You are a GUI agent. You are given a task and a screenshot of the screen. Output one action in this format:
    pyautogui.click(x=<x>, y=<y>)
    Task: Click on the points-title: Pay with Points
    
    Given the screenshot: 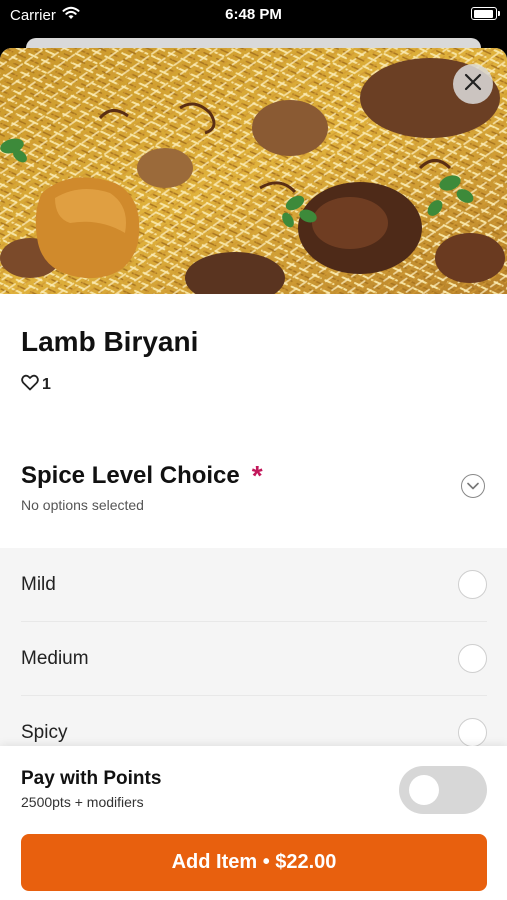 What is the action you would take?
    pyautogui.click(x=91, y=778)
    